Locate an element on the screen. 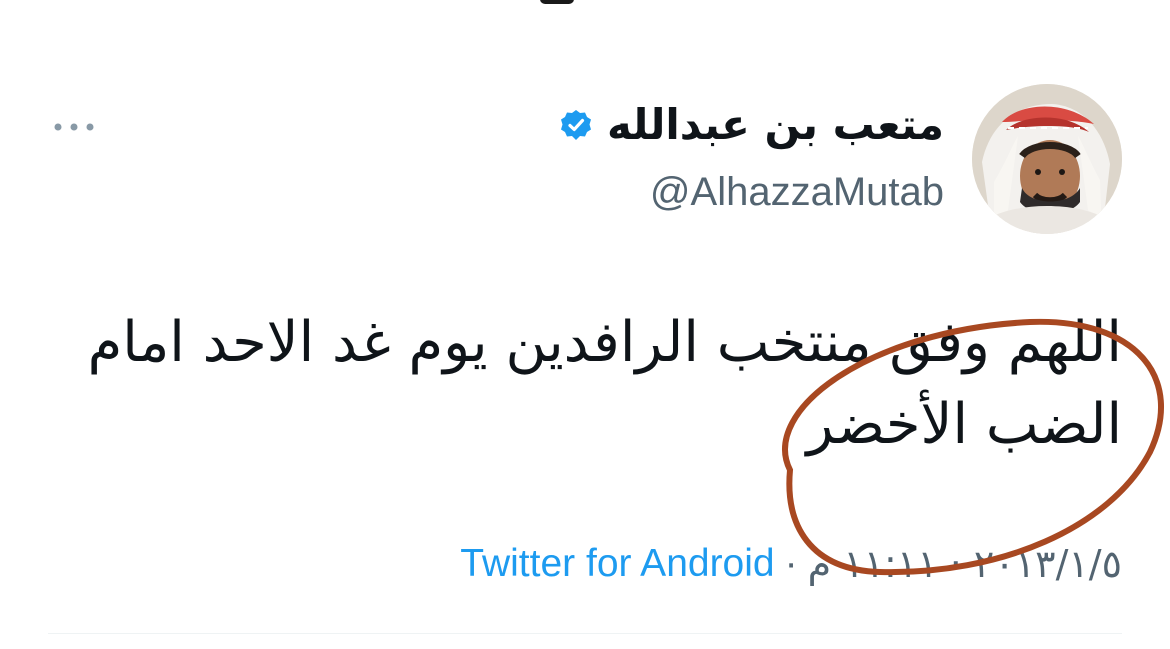 This screenshot has height=649, width=1170. tweet-meta: Twitter for Android · ٢٠١٣/١/٥ · ١١:١١ م is located at coordinates (791, 563).